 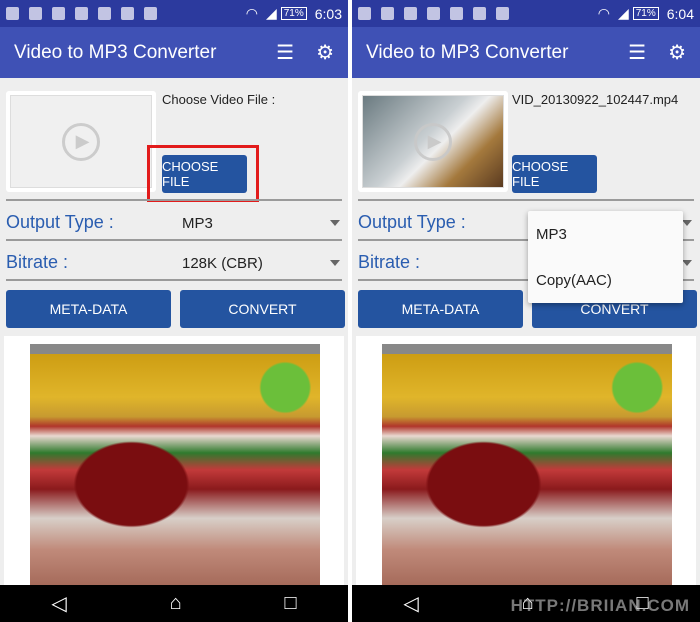 What do you see at coordinates (554, 174) in the screenshot?
I see `choose-file-button: CHOOSE FILE` at bounding box center [554, 174].